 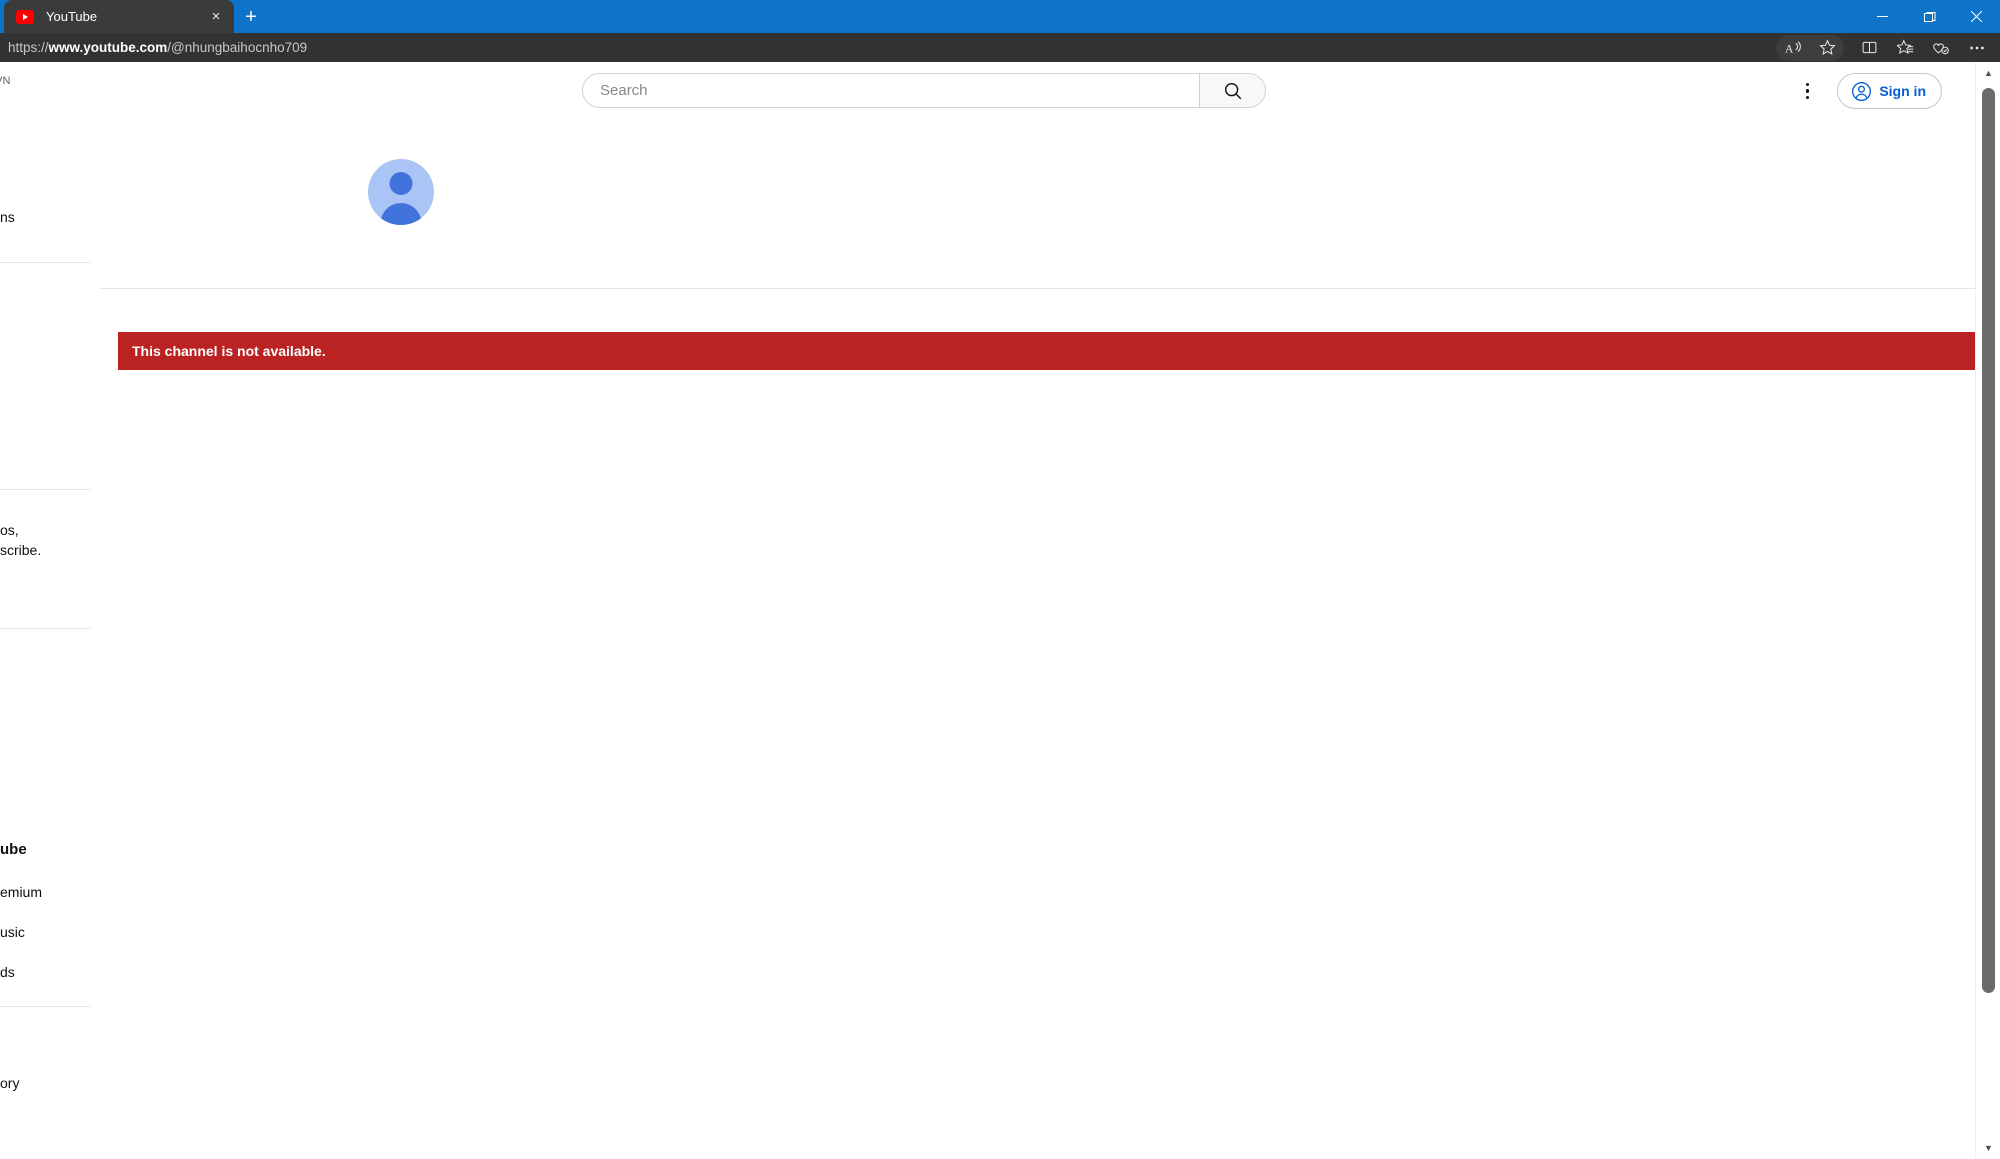 I want to click on masthead-right-controls: Sign in, so click(x=1864, y=91).